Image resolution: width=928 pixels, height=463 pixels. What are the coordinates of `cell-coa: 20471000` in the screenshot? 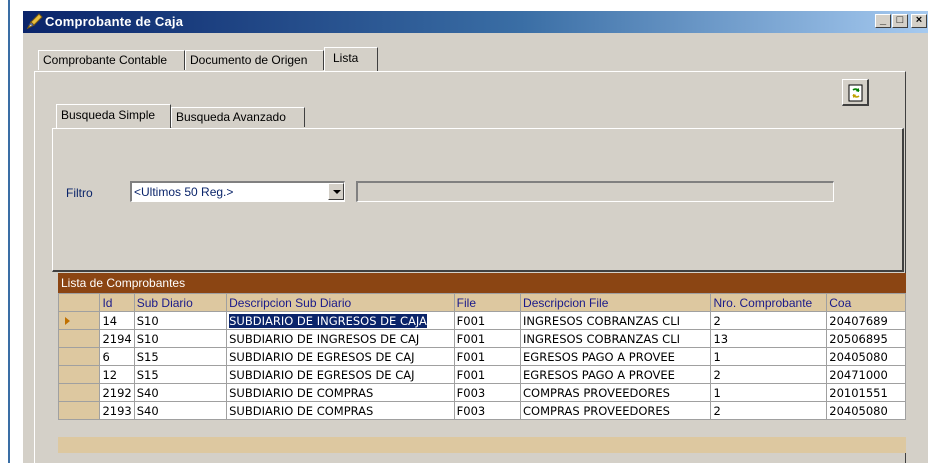 It's located at (866, 374).